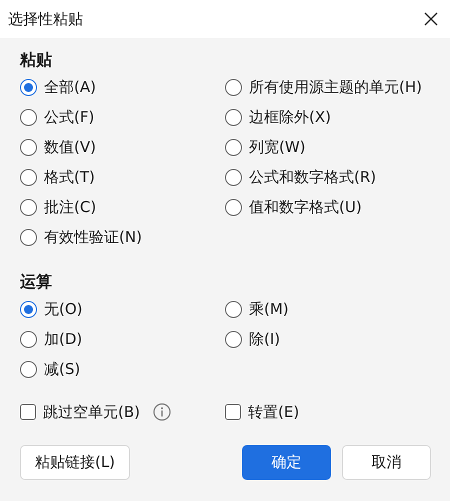 This screenshot has width=450, height=501. Describe the element at coordinates (70, 147) in the screenshot. I see `radio-label: 数值(V)` at that location.